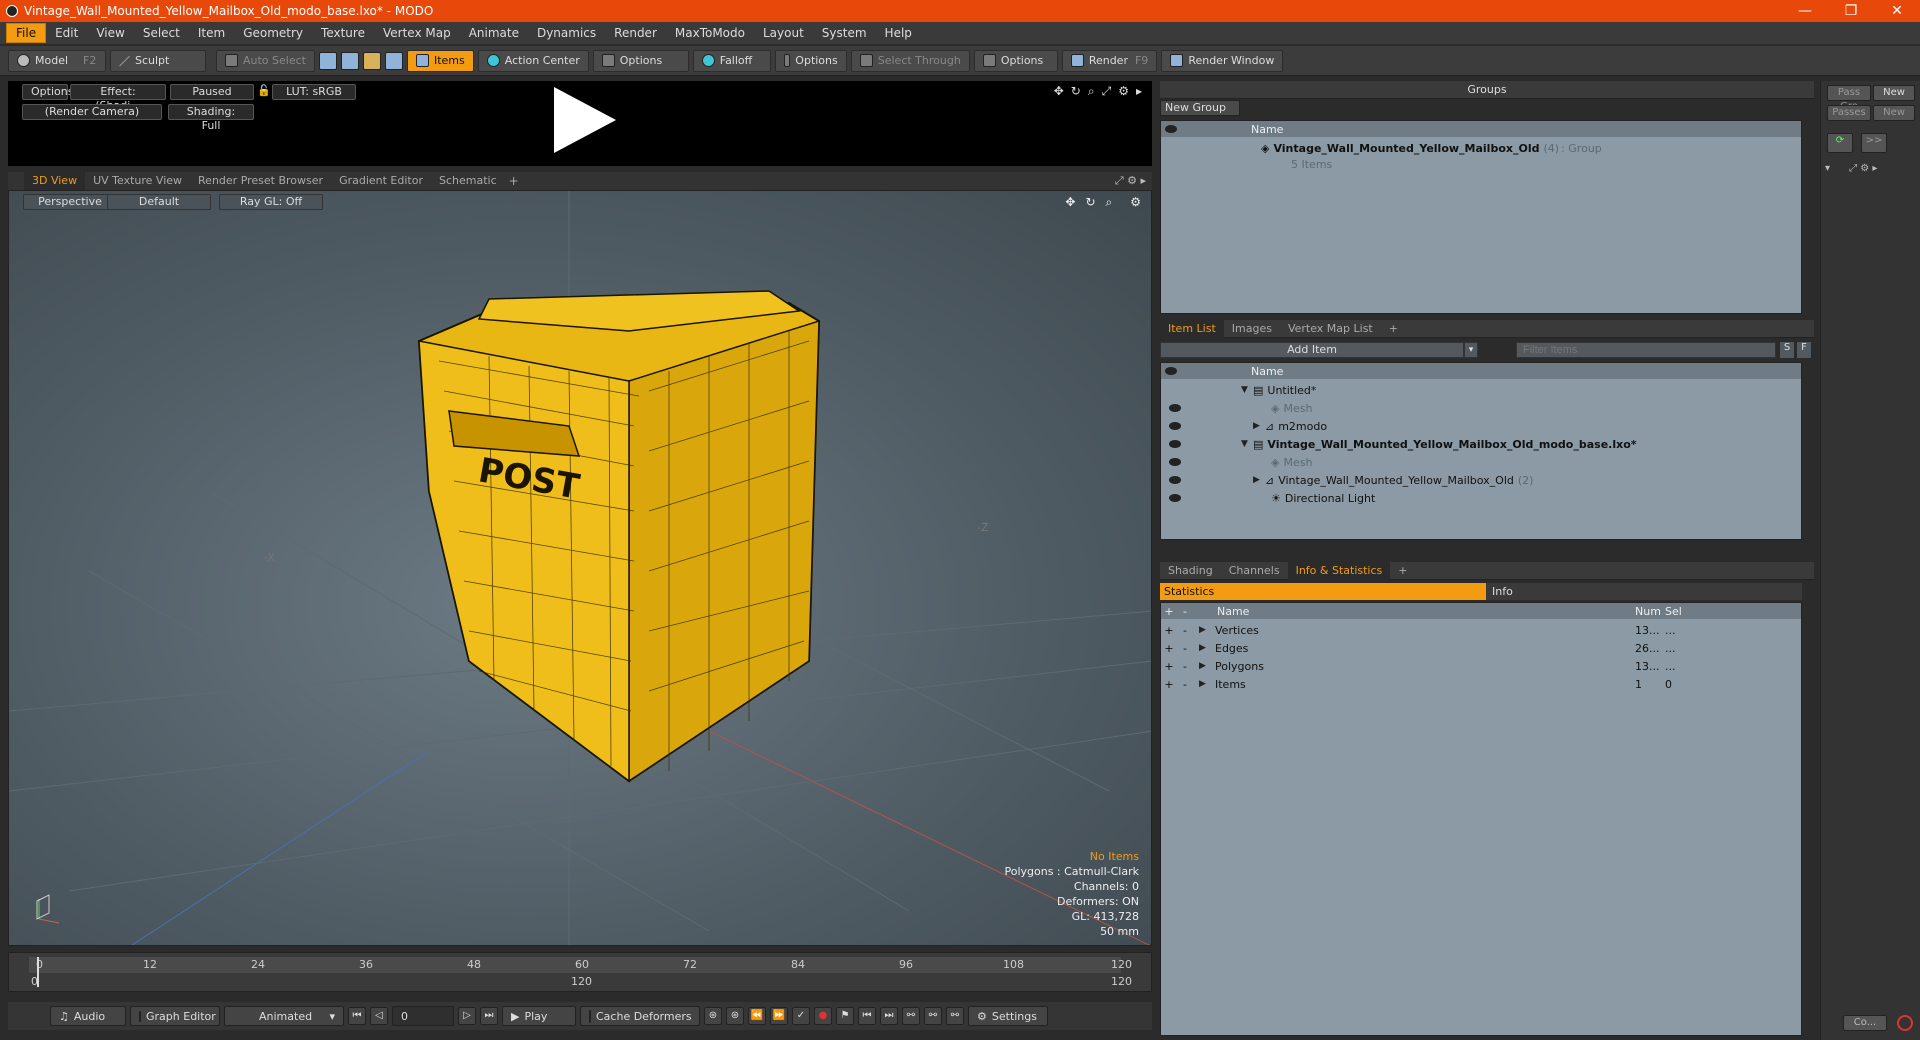  Describe the element at coordinates (1185, 611) in the screenshot. I see `collapse-all-icon: -` at that location.